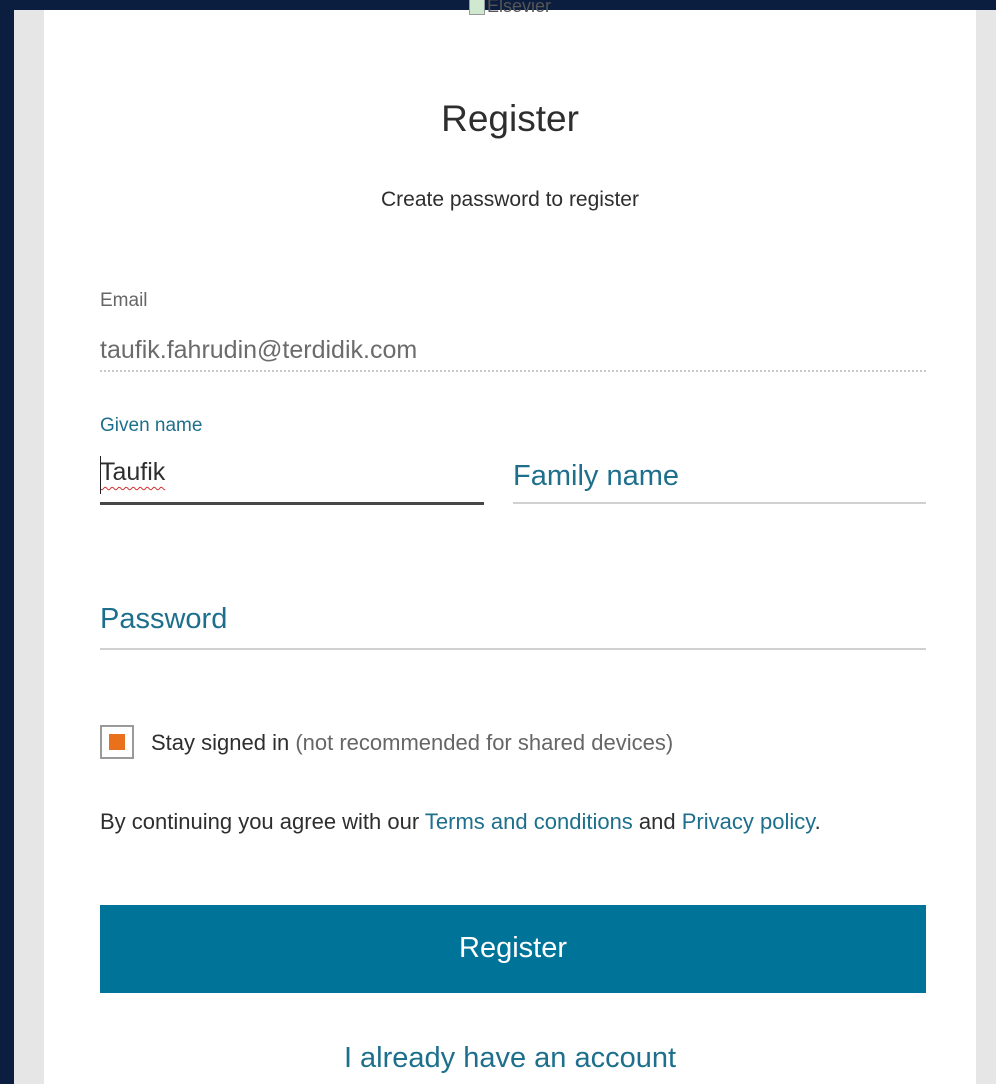  What do you see at coordinates (529, 821) in the screenshot?
I see `terms-and-conditions-link: Terms and conditions` at bounding box center [529, 821].